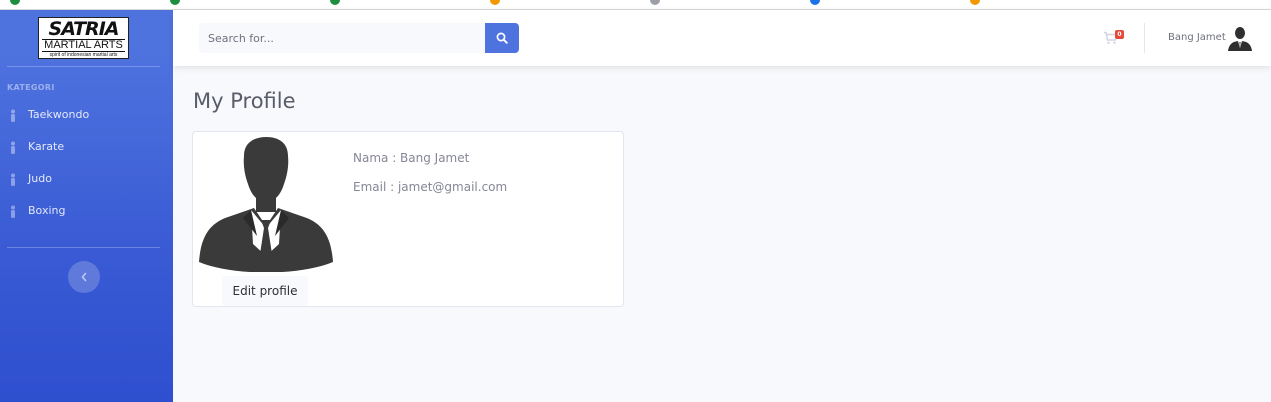 This screenshot has height=402, width=1271. What do you see at coordinates (86, 180) in the screenshot?
I see `sidebar-item-judo: Judo` at bounding box center [86, 180].